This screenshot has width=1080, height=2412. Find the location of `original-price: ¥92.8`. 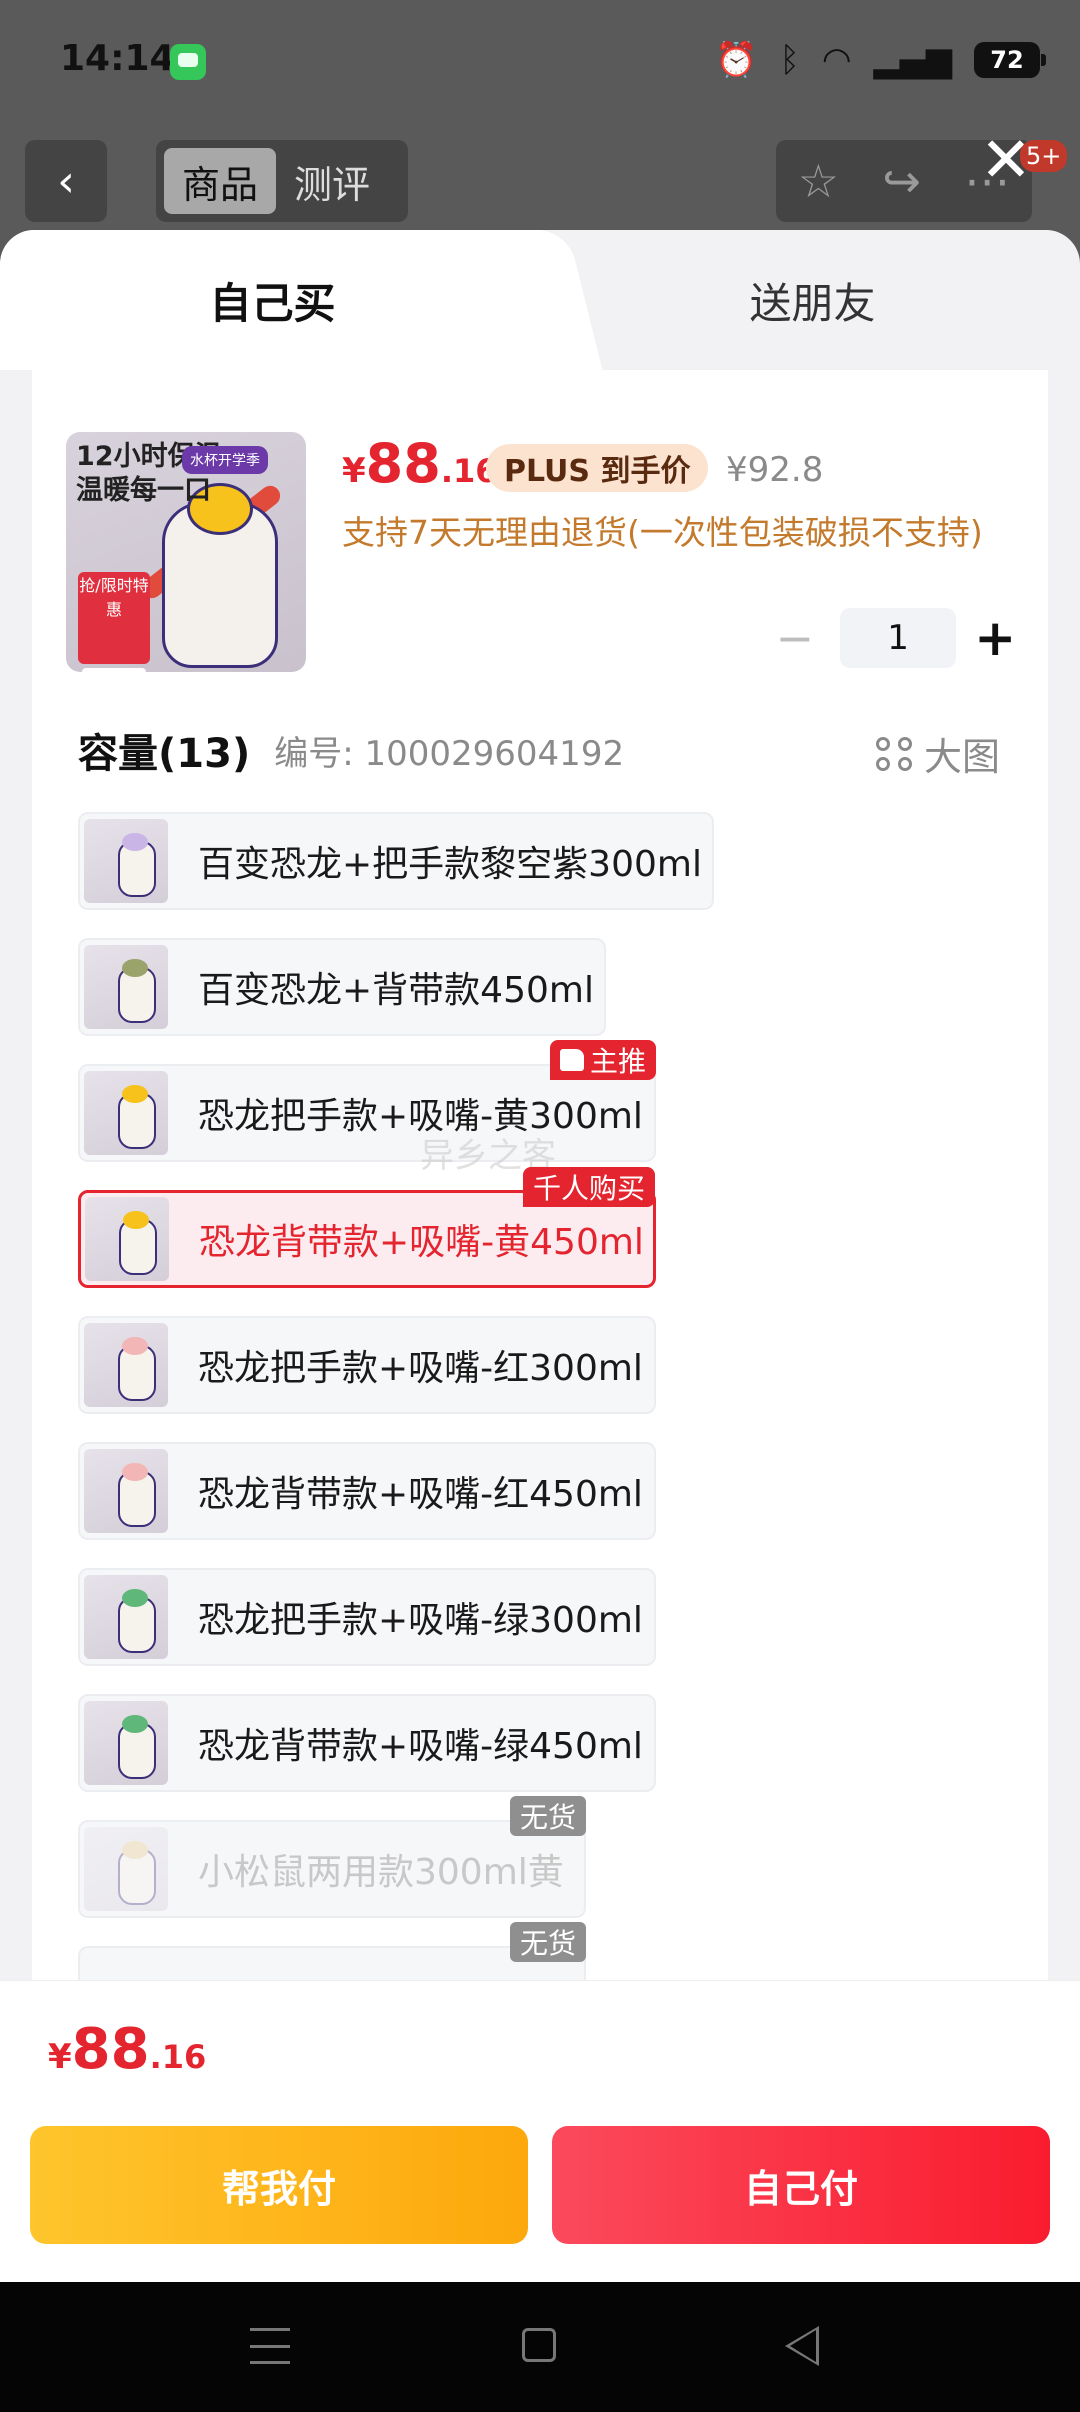

original-price: ¥92.8 is located at coordinates (775, 470).